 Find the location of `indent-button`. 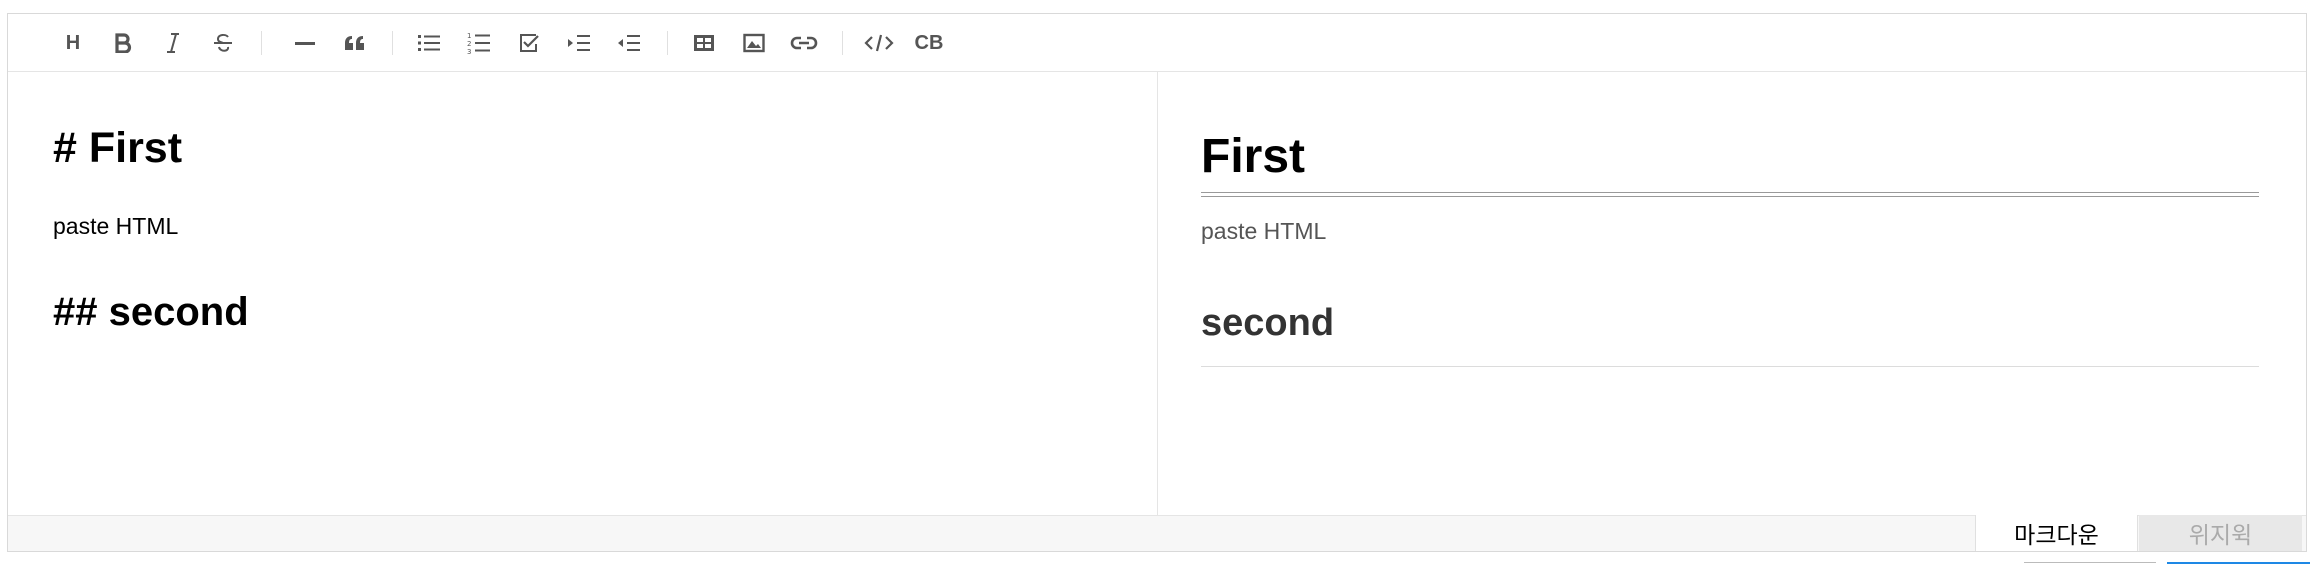

indent-button is located at coordinates (579, 43).